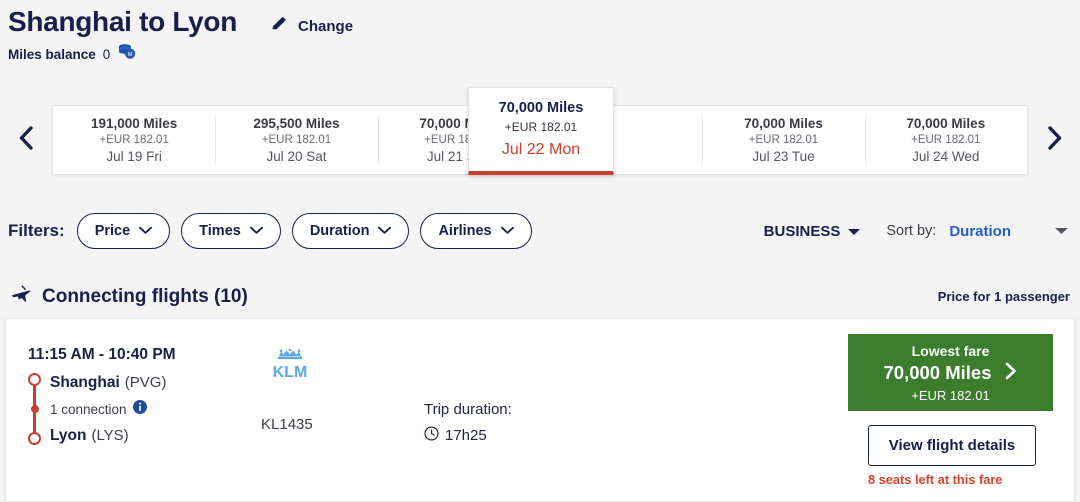  I want to click on origin-city: Shanghai, so click(85, 382).